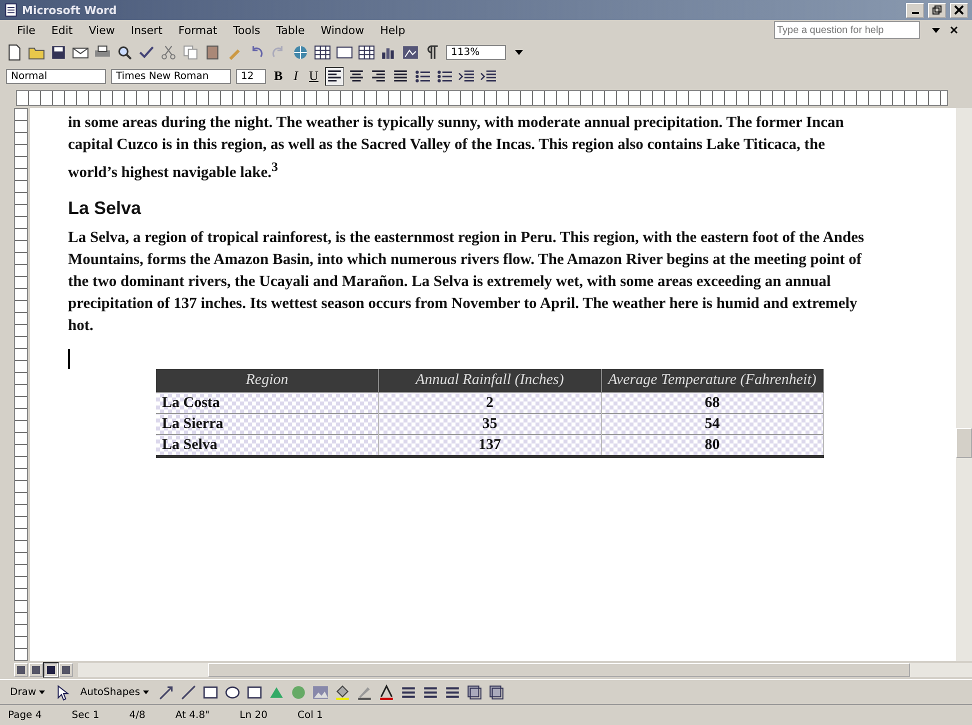 The image size is (972, 725). What do you see at coordinates (115, 692) in the screenshot?
I see `autoshapes-menu-button: AutoShapes` at bounding box center [115, 692].